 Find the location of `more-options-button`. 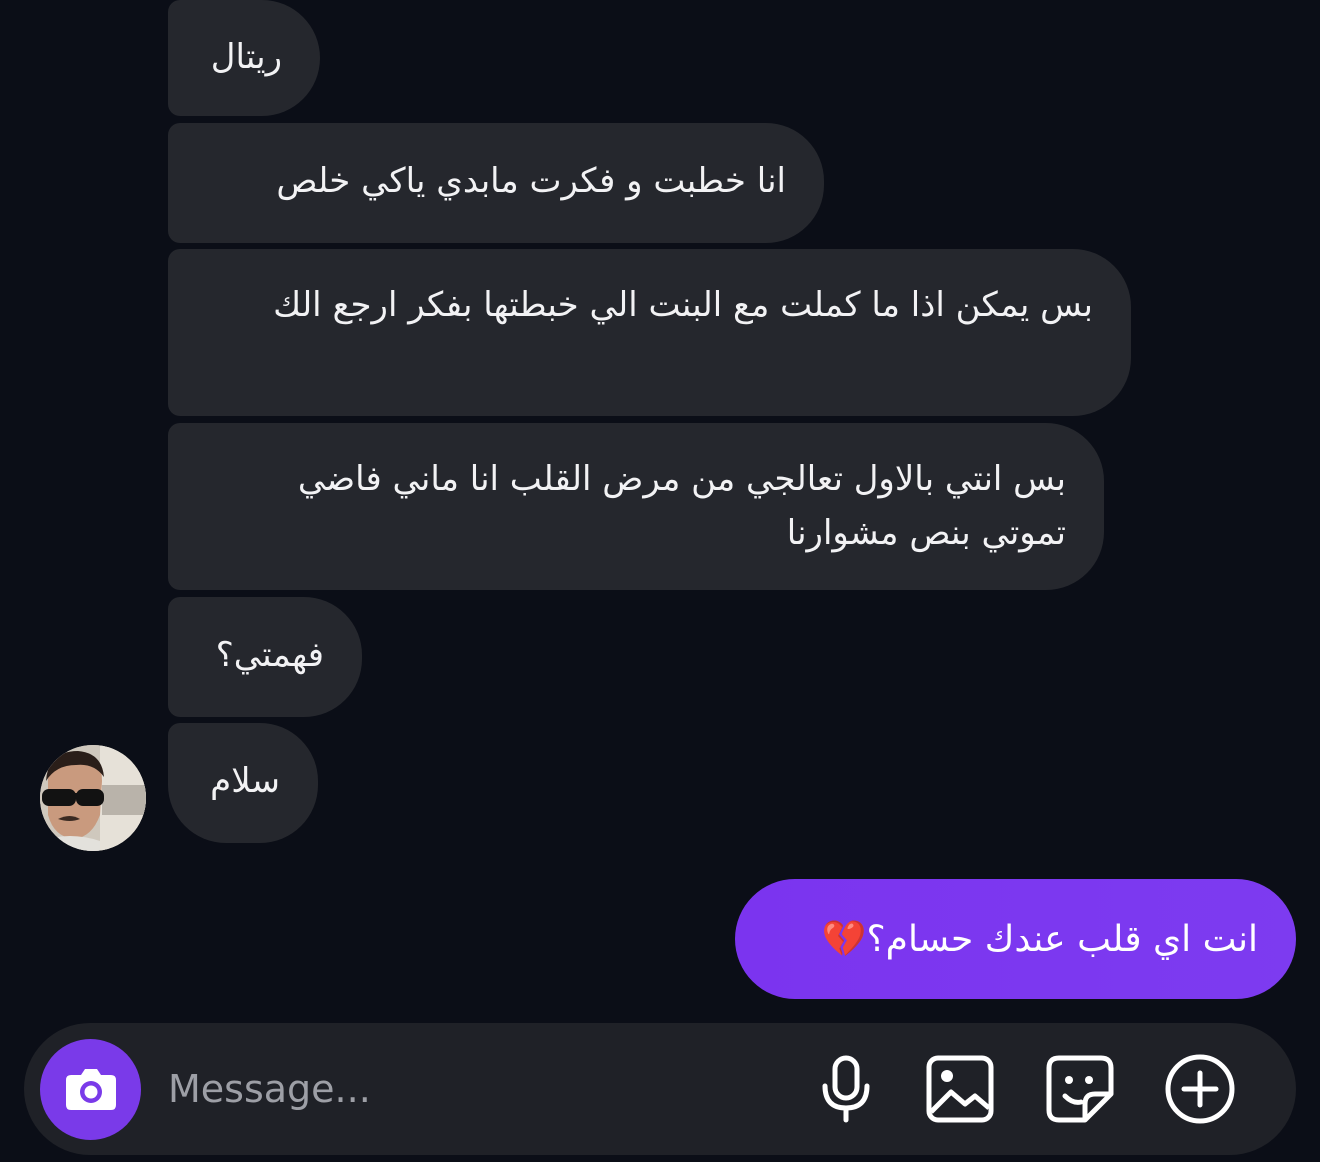

more-options-button is located at coordinates (1200, 1089).